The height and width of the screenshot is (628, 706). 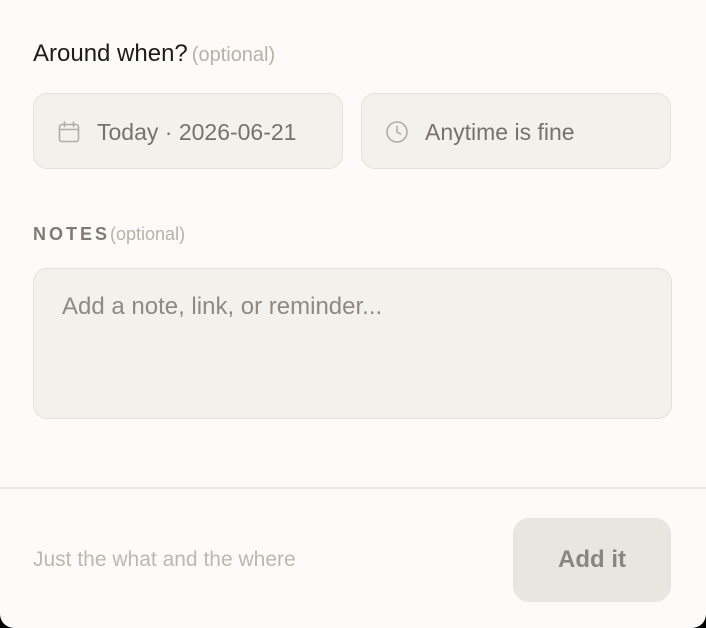 What do you see at coordinates (197, 132) in the screenshot?
I see `date-value: Today · 2026-06-21` at bounding box center [197, 132].